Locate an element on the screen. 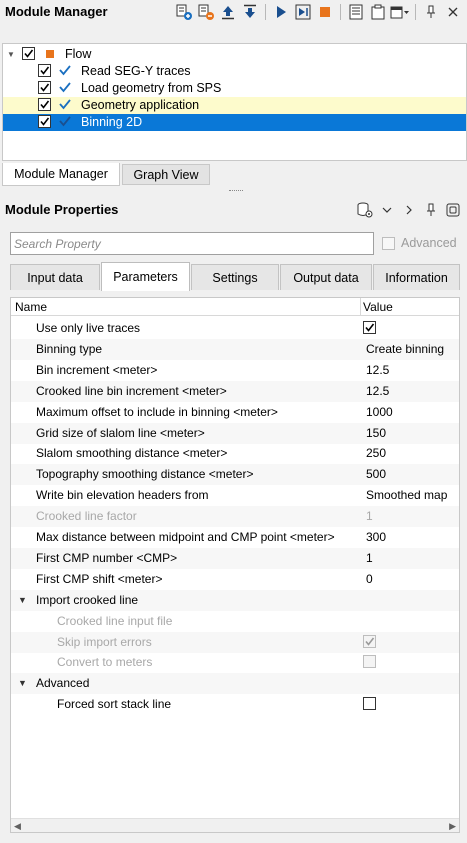 The height and width of the screenshot is (843, 467). tab-output-data: Output data is located at coordinates (326, 277).